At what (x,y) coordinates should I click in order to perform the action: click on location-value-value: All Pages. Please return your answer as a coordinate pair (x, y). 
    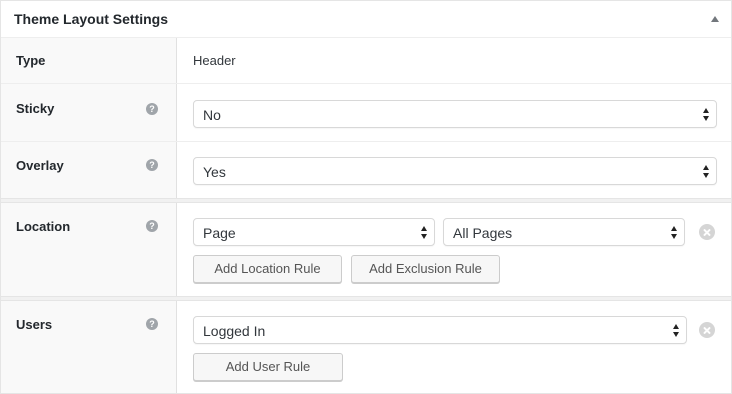
    Looking at the image, I should click on (483, 233).